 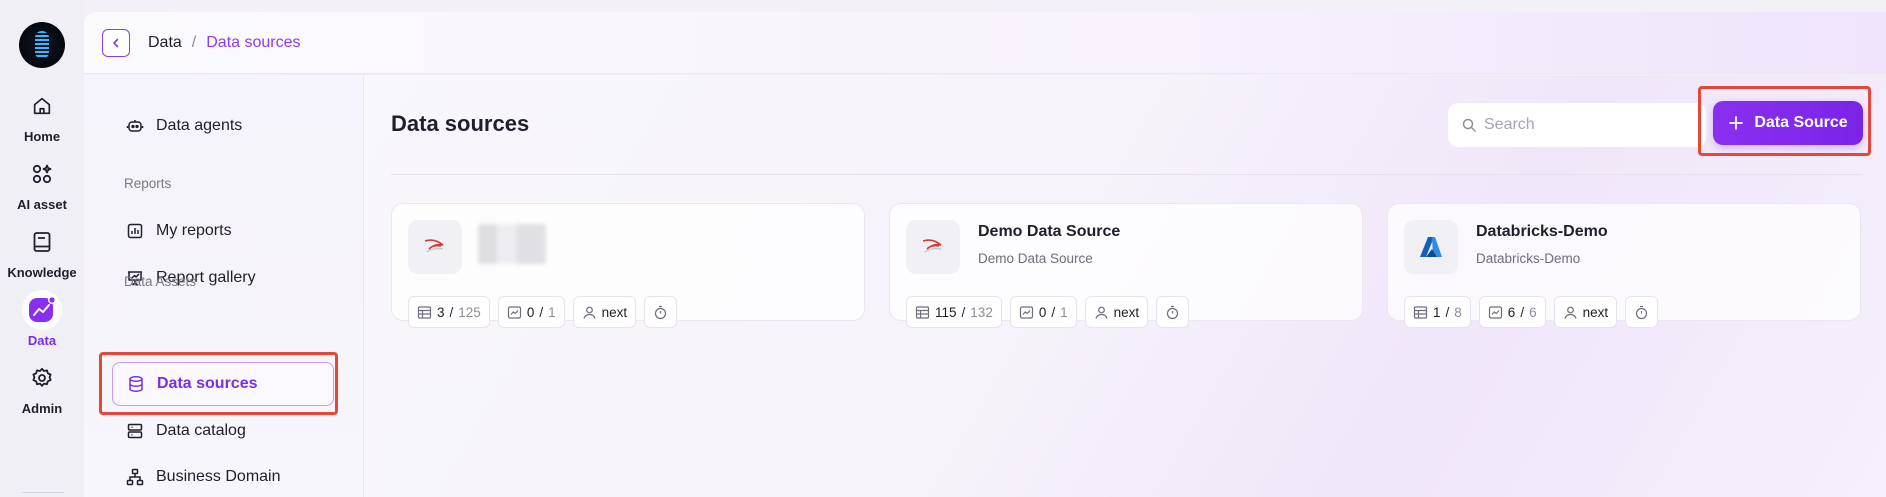 What do you see at coordinates (460, 123) in the screenshot?
I see `page-title: Data sources` at bounding box center [460, 123].